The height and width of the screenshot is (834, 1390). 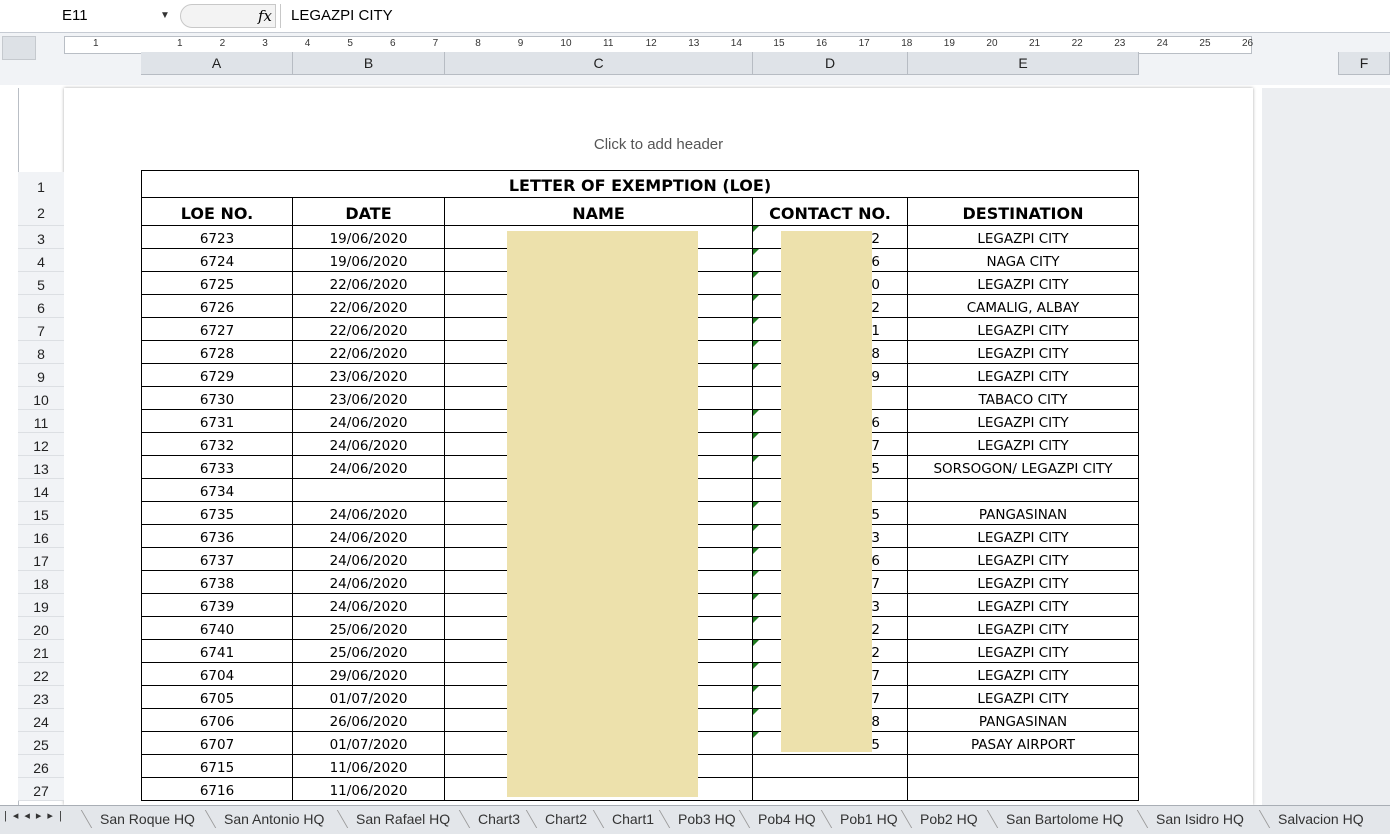 What do you see at coordinates (41, 766) in the screenshot?
I see `row-header-26: 26` at bounding box center [41, 766].